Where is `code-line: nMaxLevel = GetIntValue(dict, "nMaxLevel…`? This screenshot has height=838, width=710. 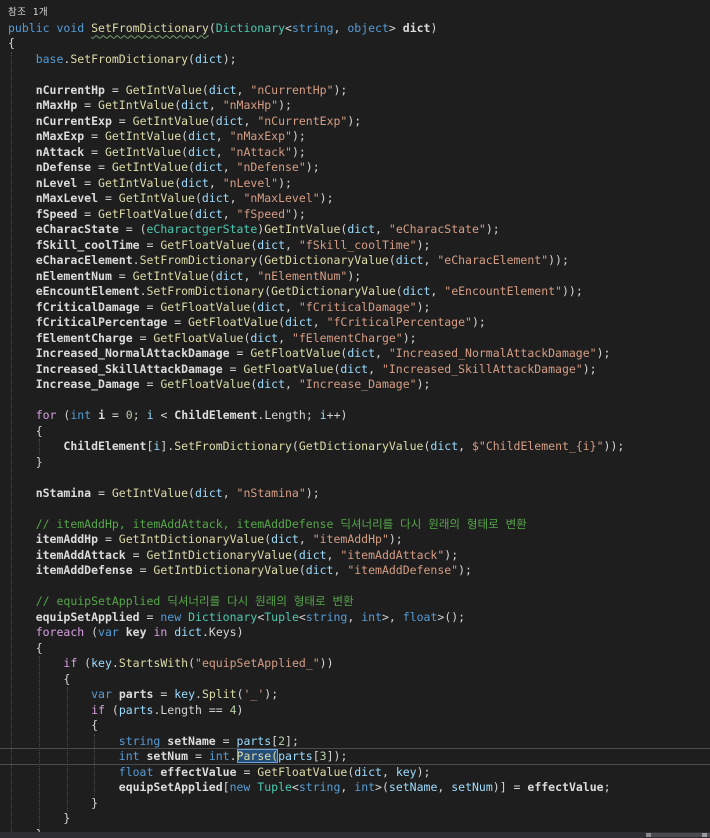
code-line: nMaxLevel = GetIntValue(dict, "nMaxLevel… is located at coordinates (359, 199).